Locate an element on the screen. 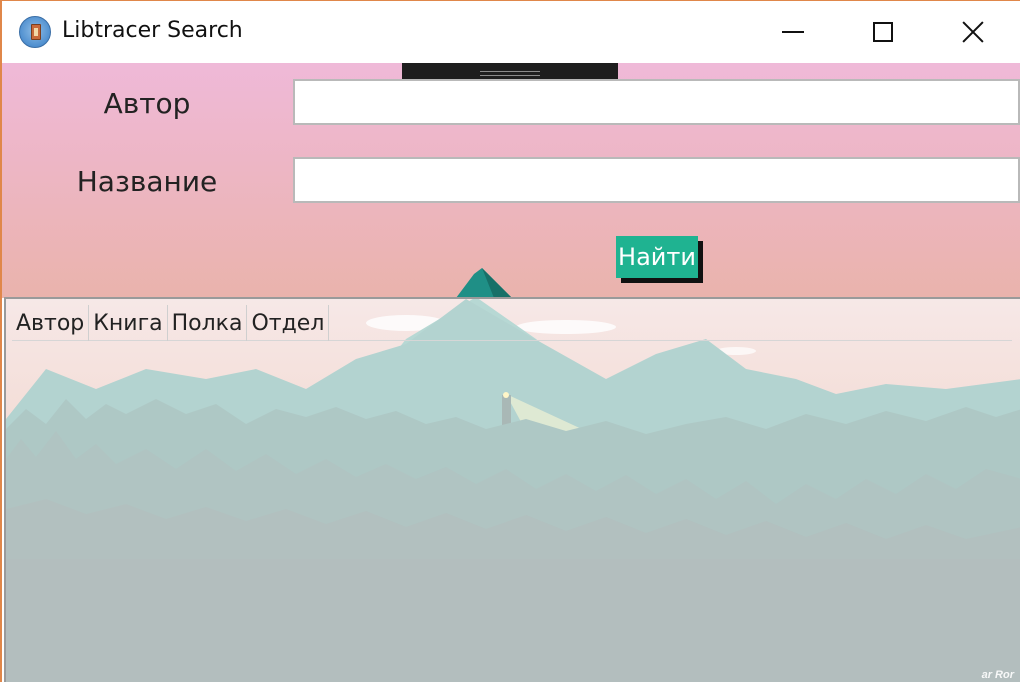 The height and width of the screenshot is (682, 1020). maximize-icon is located at coordinates (883, 32).